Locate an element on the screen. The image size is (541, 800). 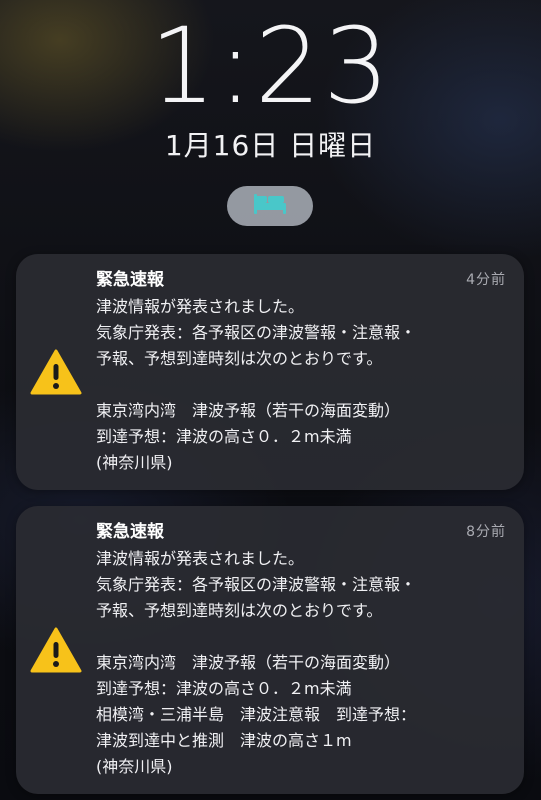
lockscreen-clock: 1:23 is located at coordinates (270, 66).